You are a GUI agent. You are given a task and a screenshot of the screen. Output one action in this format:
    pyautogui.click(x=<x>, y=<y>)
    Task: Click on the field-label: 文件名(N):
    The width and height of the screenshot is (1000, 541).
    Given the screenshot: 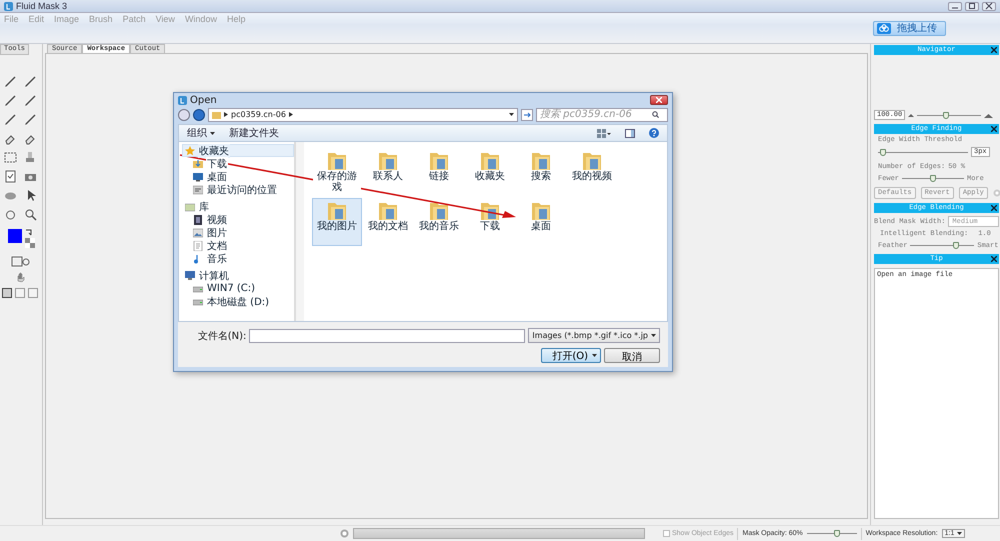 What is the action you would take?
    pyautogui.click(x=222, y=336)
    